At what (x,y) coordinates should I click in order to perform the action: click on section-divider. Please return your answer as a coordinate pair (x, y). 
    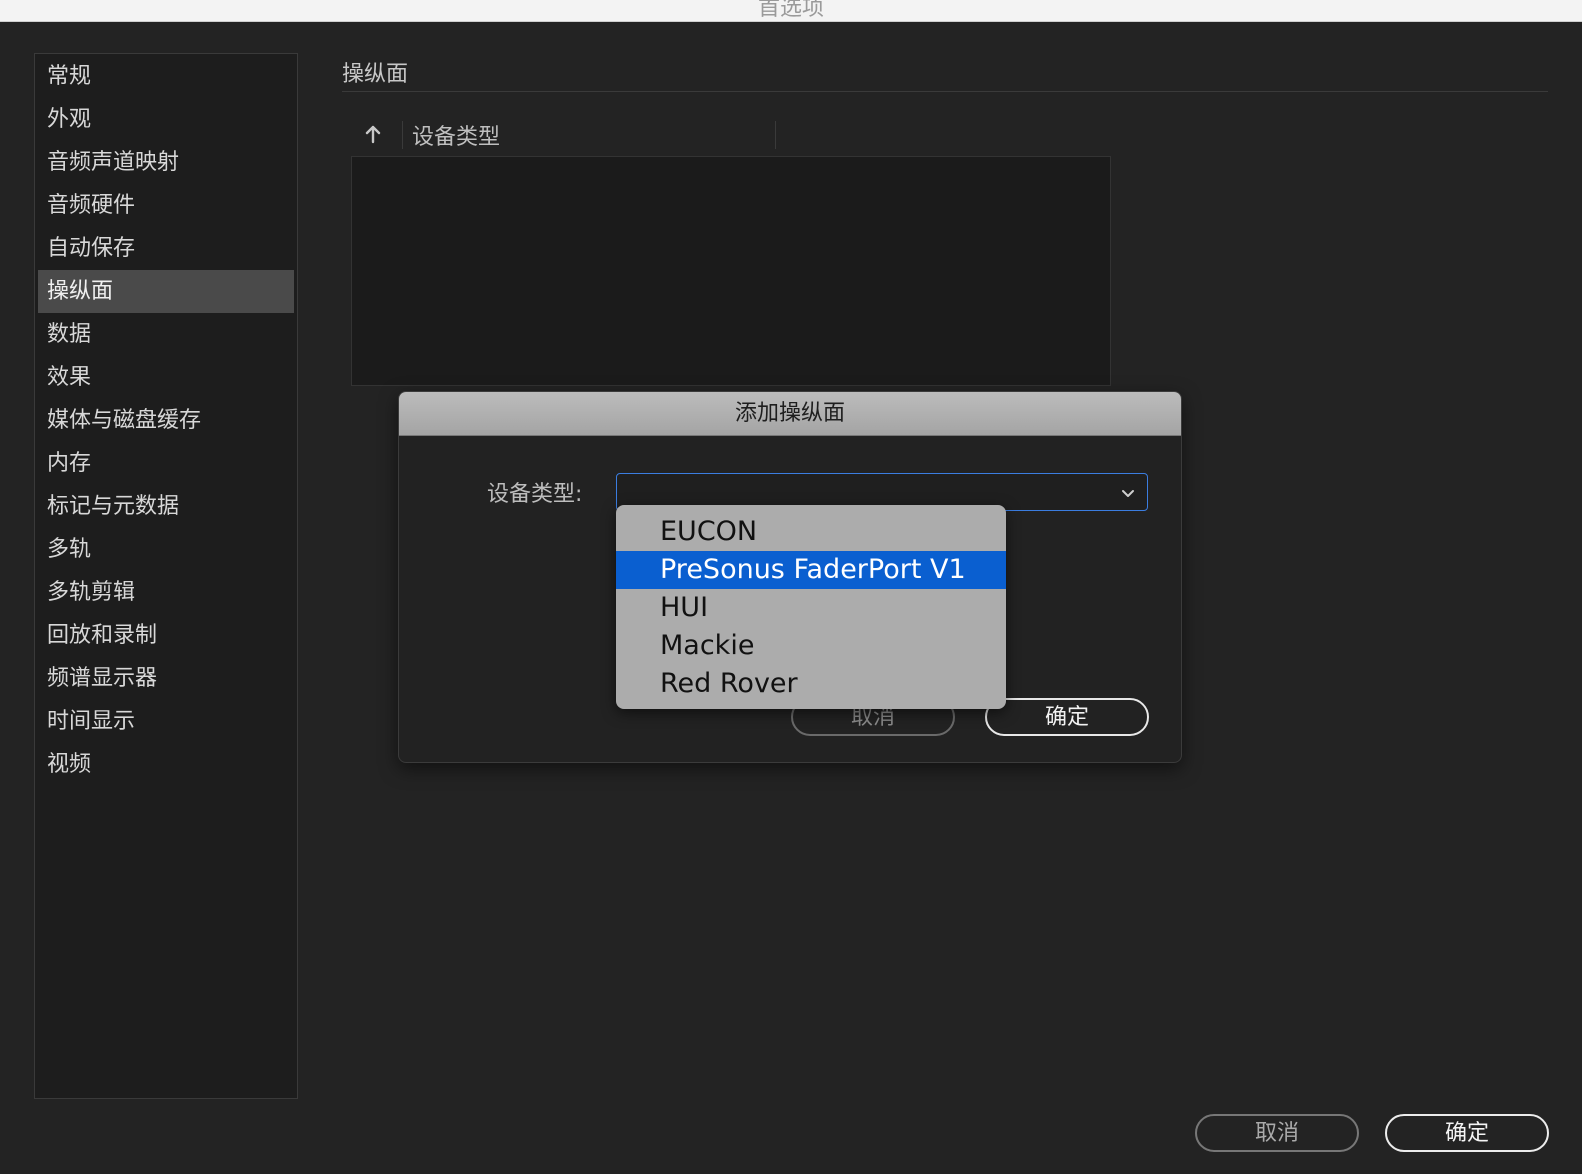
    Looking at the image, I should click on (945, 91).